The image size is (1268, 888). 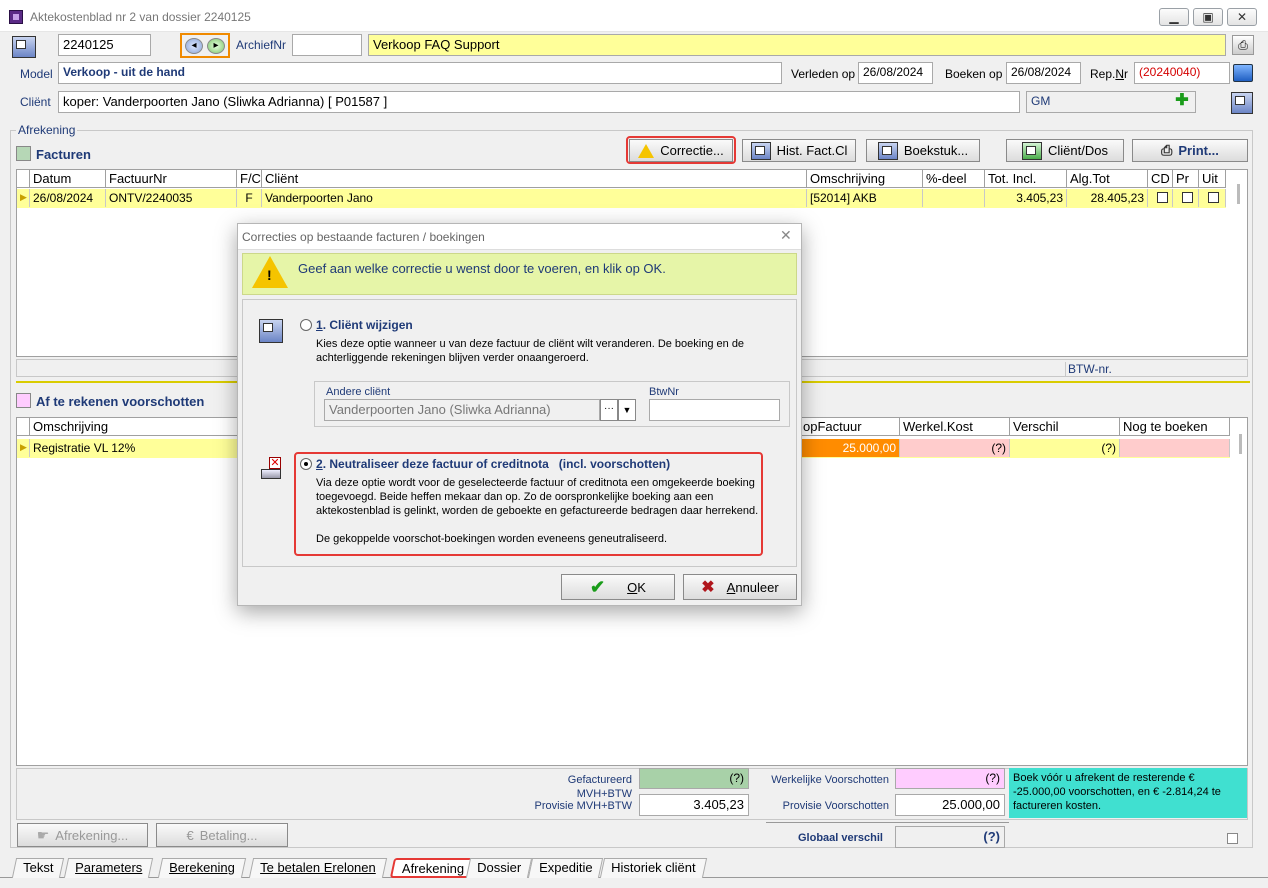 What do you see at coordinates (1187, 197) in the screenshot?
I see `pr-checkbox` at bounding box center [1187, 197].